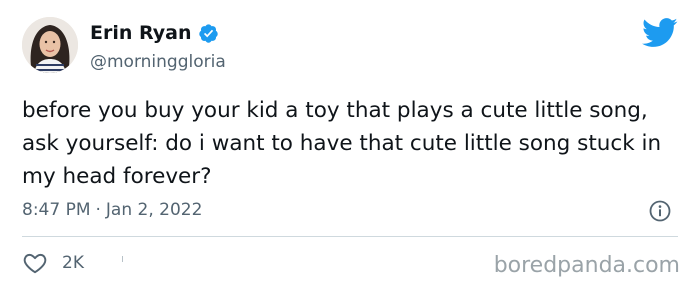 The width and height of the screenshot is (700, 288). I want to click on divider, so click(350, 236).